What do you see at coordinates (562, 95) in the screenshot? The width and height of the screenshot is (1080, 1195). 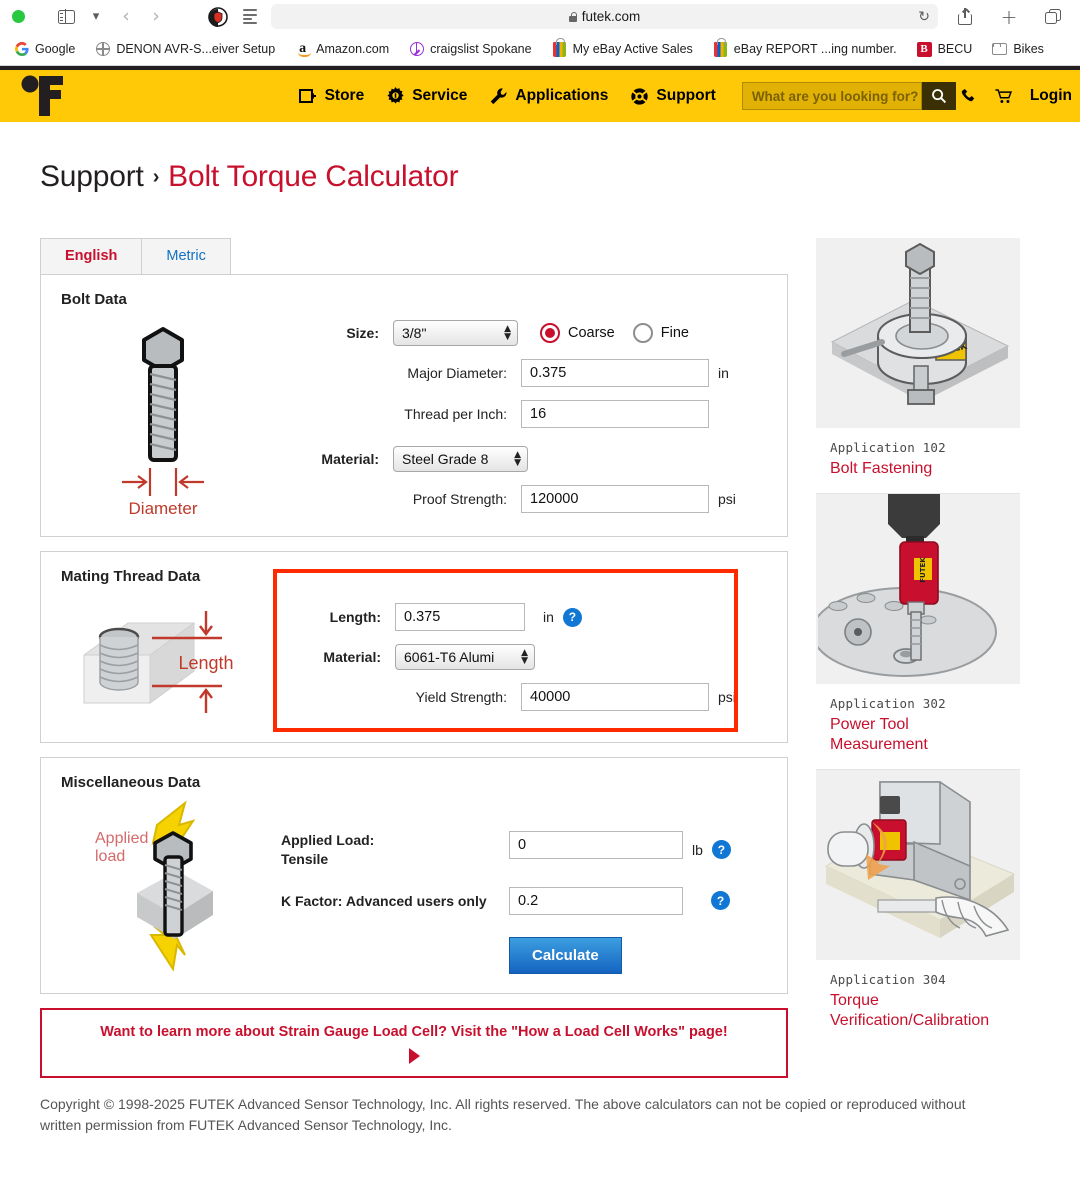 I see `nav-item-label: Applications` at bounding box center [562, 95].